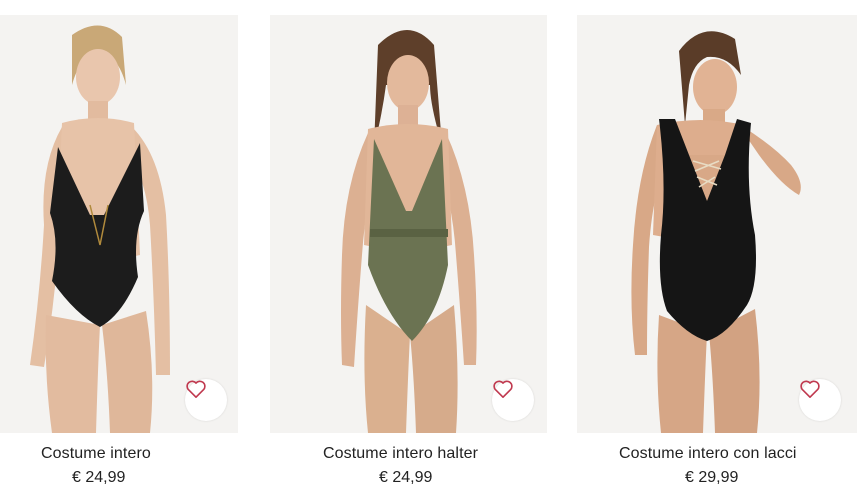  I want to click on product-name: Costume intero con lacci, so click(708, 454).